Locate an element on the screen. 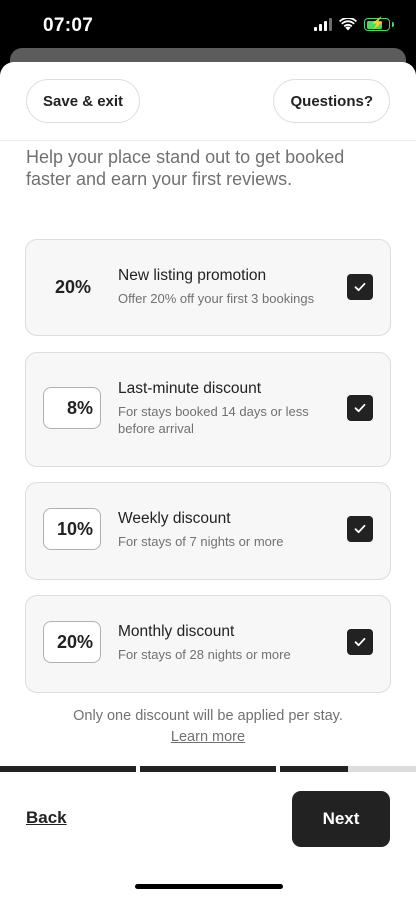 This screenshot has width=416, height=900. next-button: Next is located at coordinates (341, 819).